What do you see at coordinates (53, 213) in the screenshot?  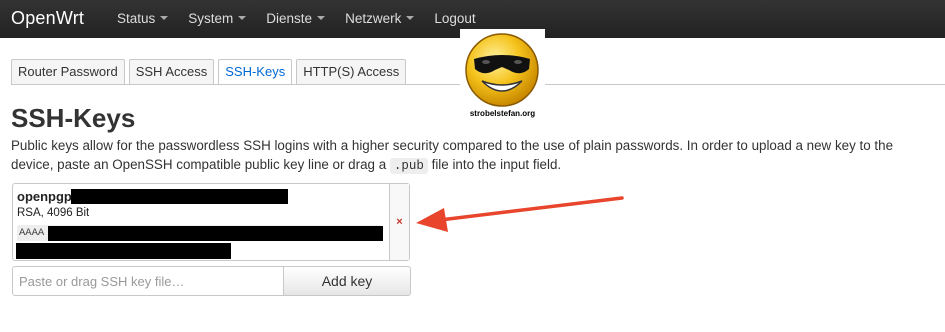 I see `key-type-info: RSA, 4096 Bit` at bounding box center [53, 213].